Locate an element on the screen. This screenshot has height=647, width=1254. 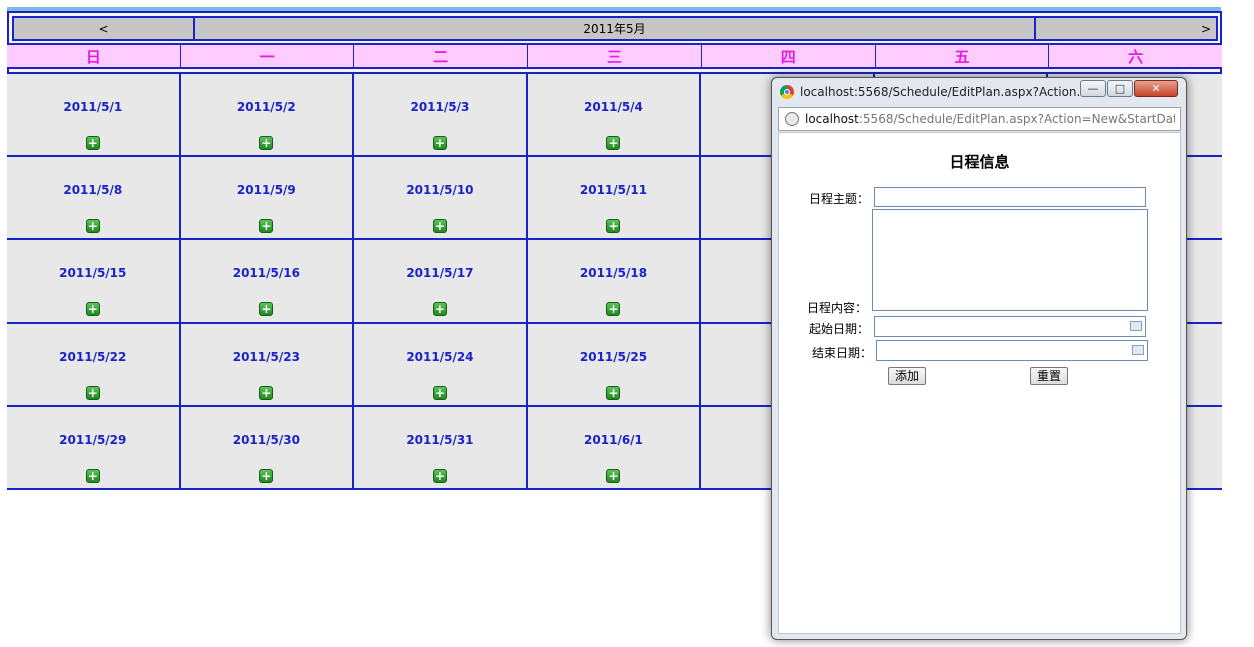
calendar-nav: < 2011年5月 > is located at coordinates (615, 28).